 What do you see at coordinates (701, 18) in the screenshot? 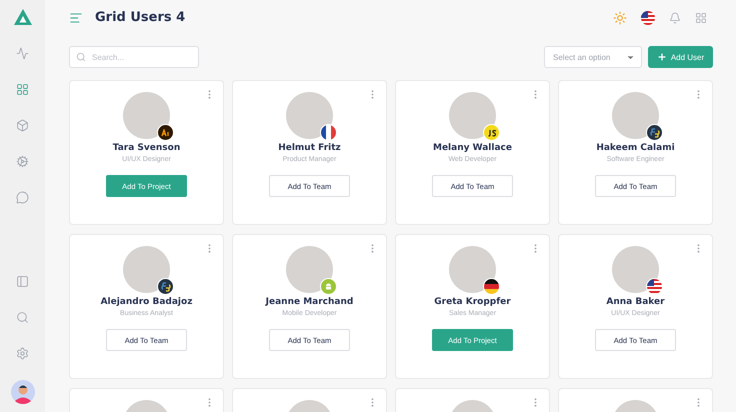
I see `apps-grid-icon` at bounding box center [701, 18].